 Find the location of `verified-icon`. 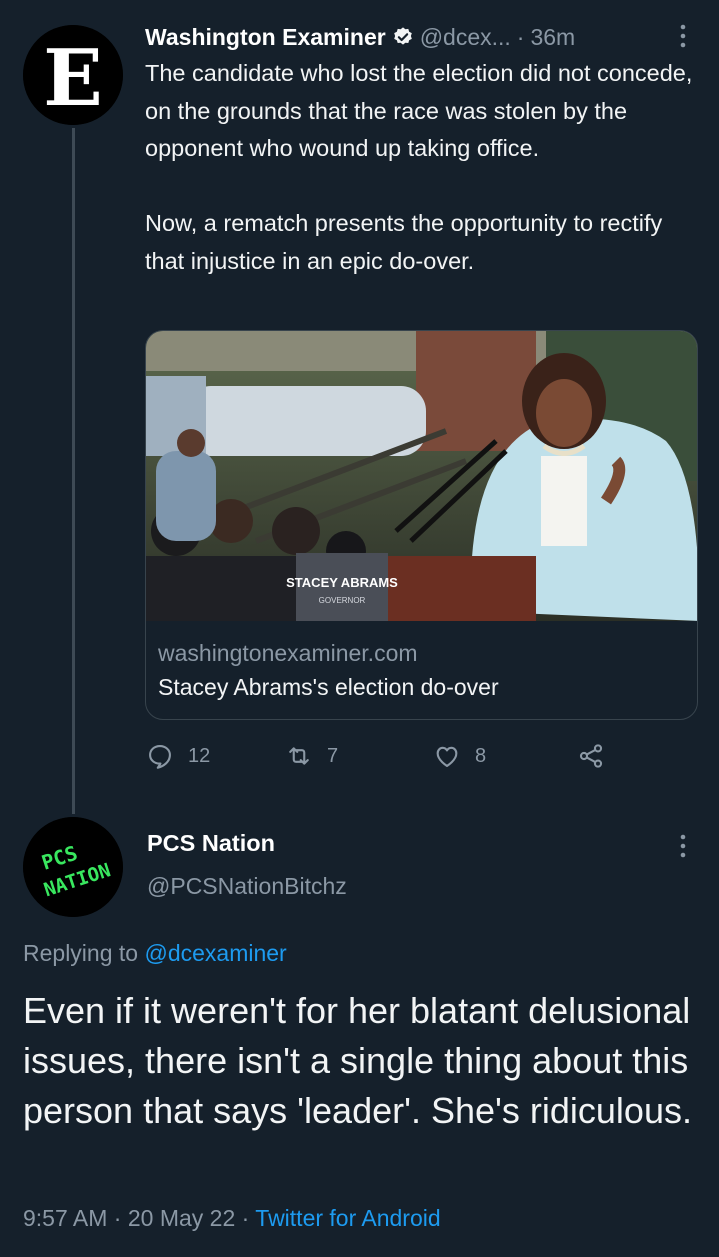

verified-icon is located at coordinates (402, 36).